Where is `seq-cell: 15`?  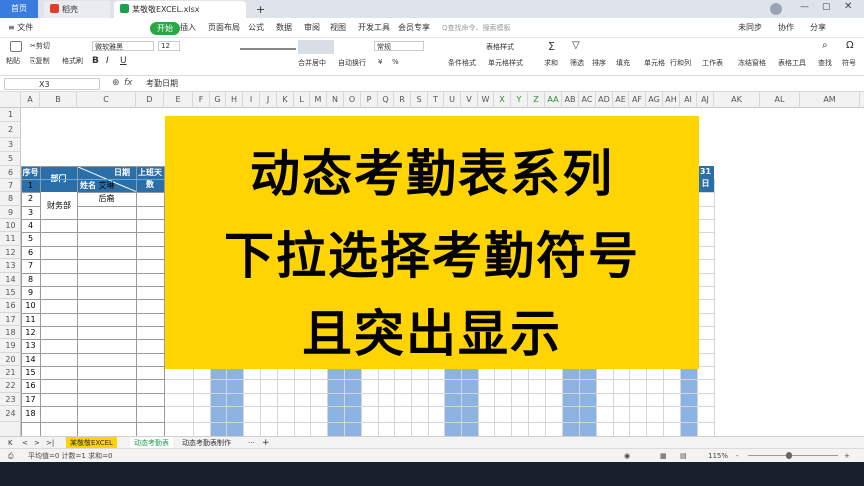
seq-cell: 15 is located at coordinates (30, 372).